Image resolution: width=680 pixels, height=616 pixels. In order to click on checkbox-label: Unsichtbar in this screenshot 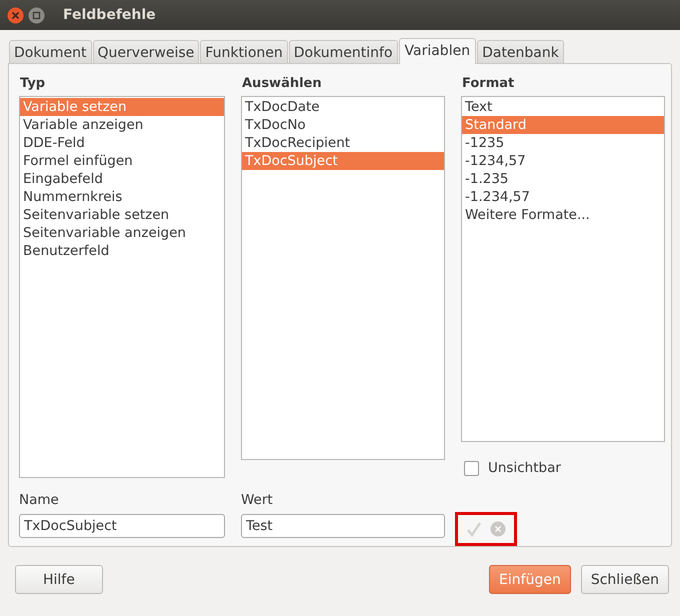, I will do `click(524, 468)`.